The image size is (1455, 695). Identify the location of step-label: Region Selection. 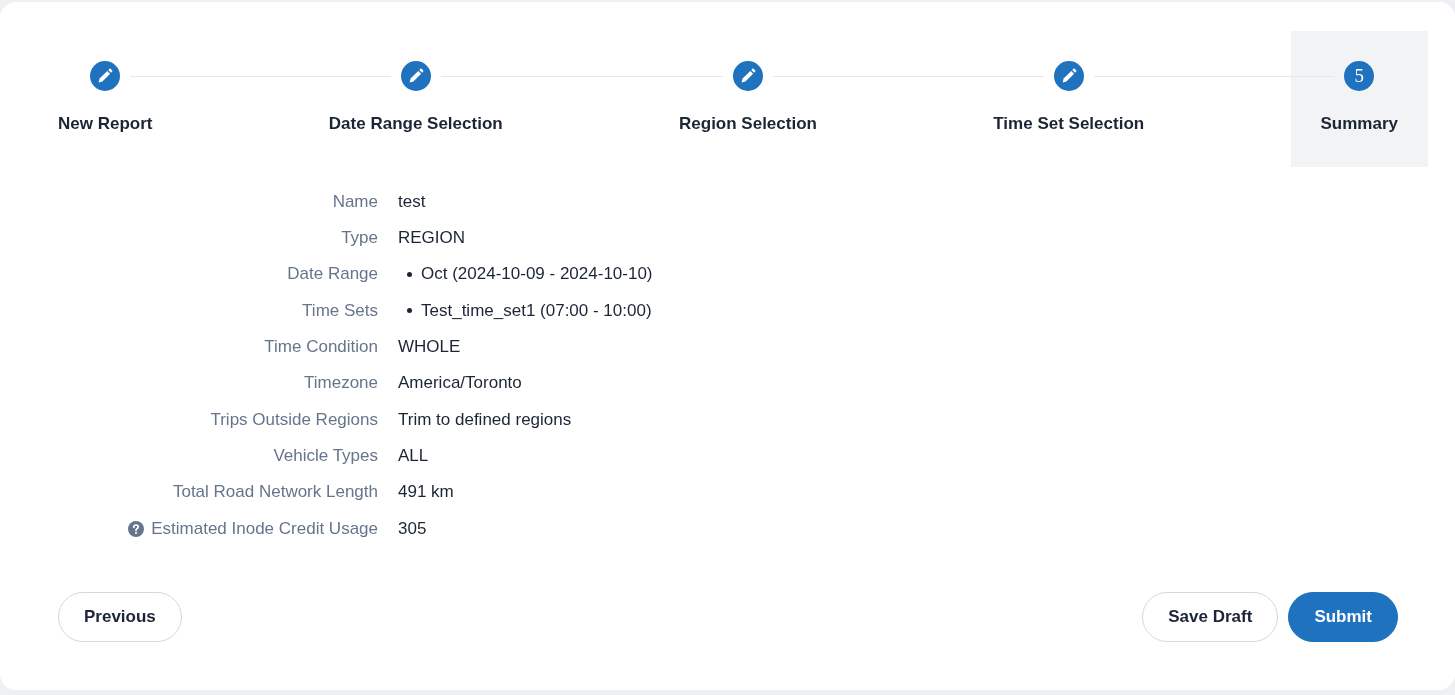
(748, 129).